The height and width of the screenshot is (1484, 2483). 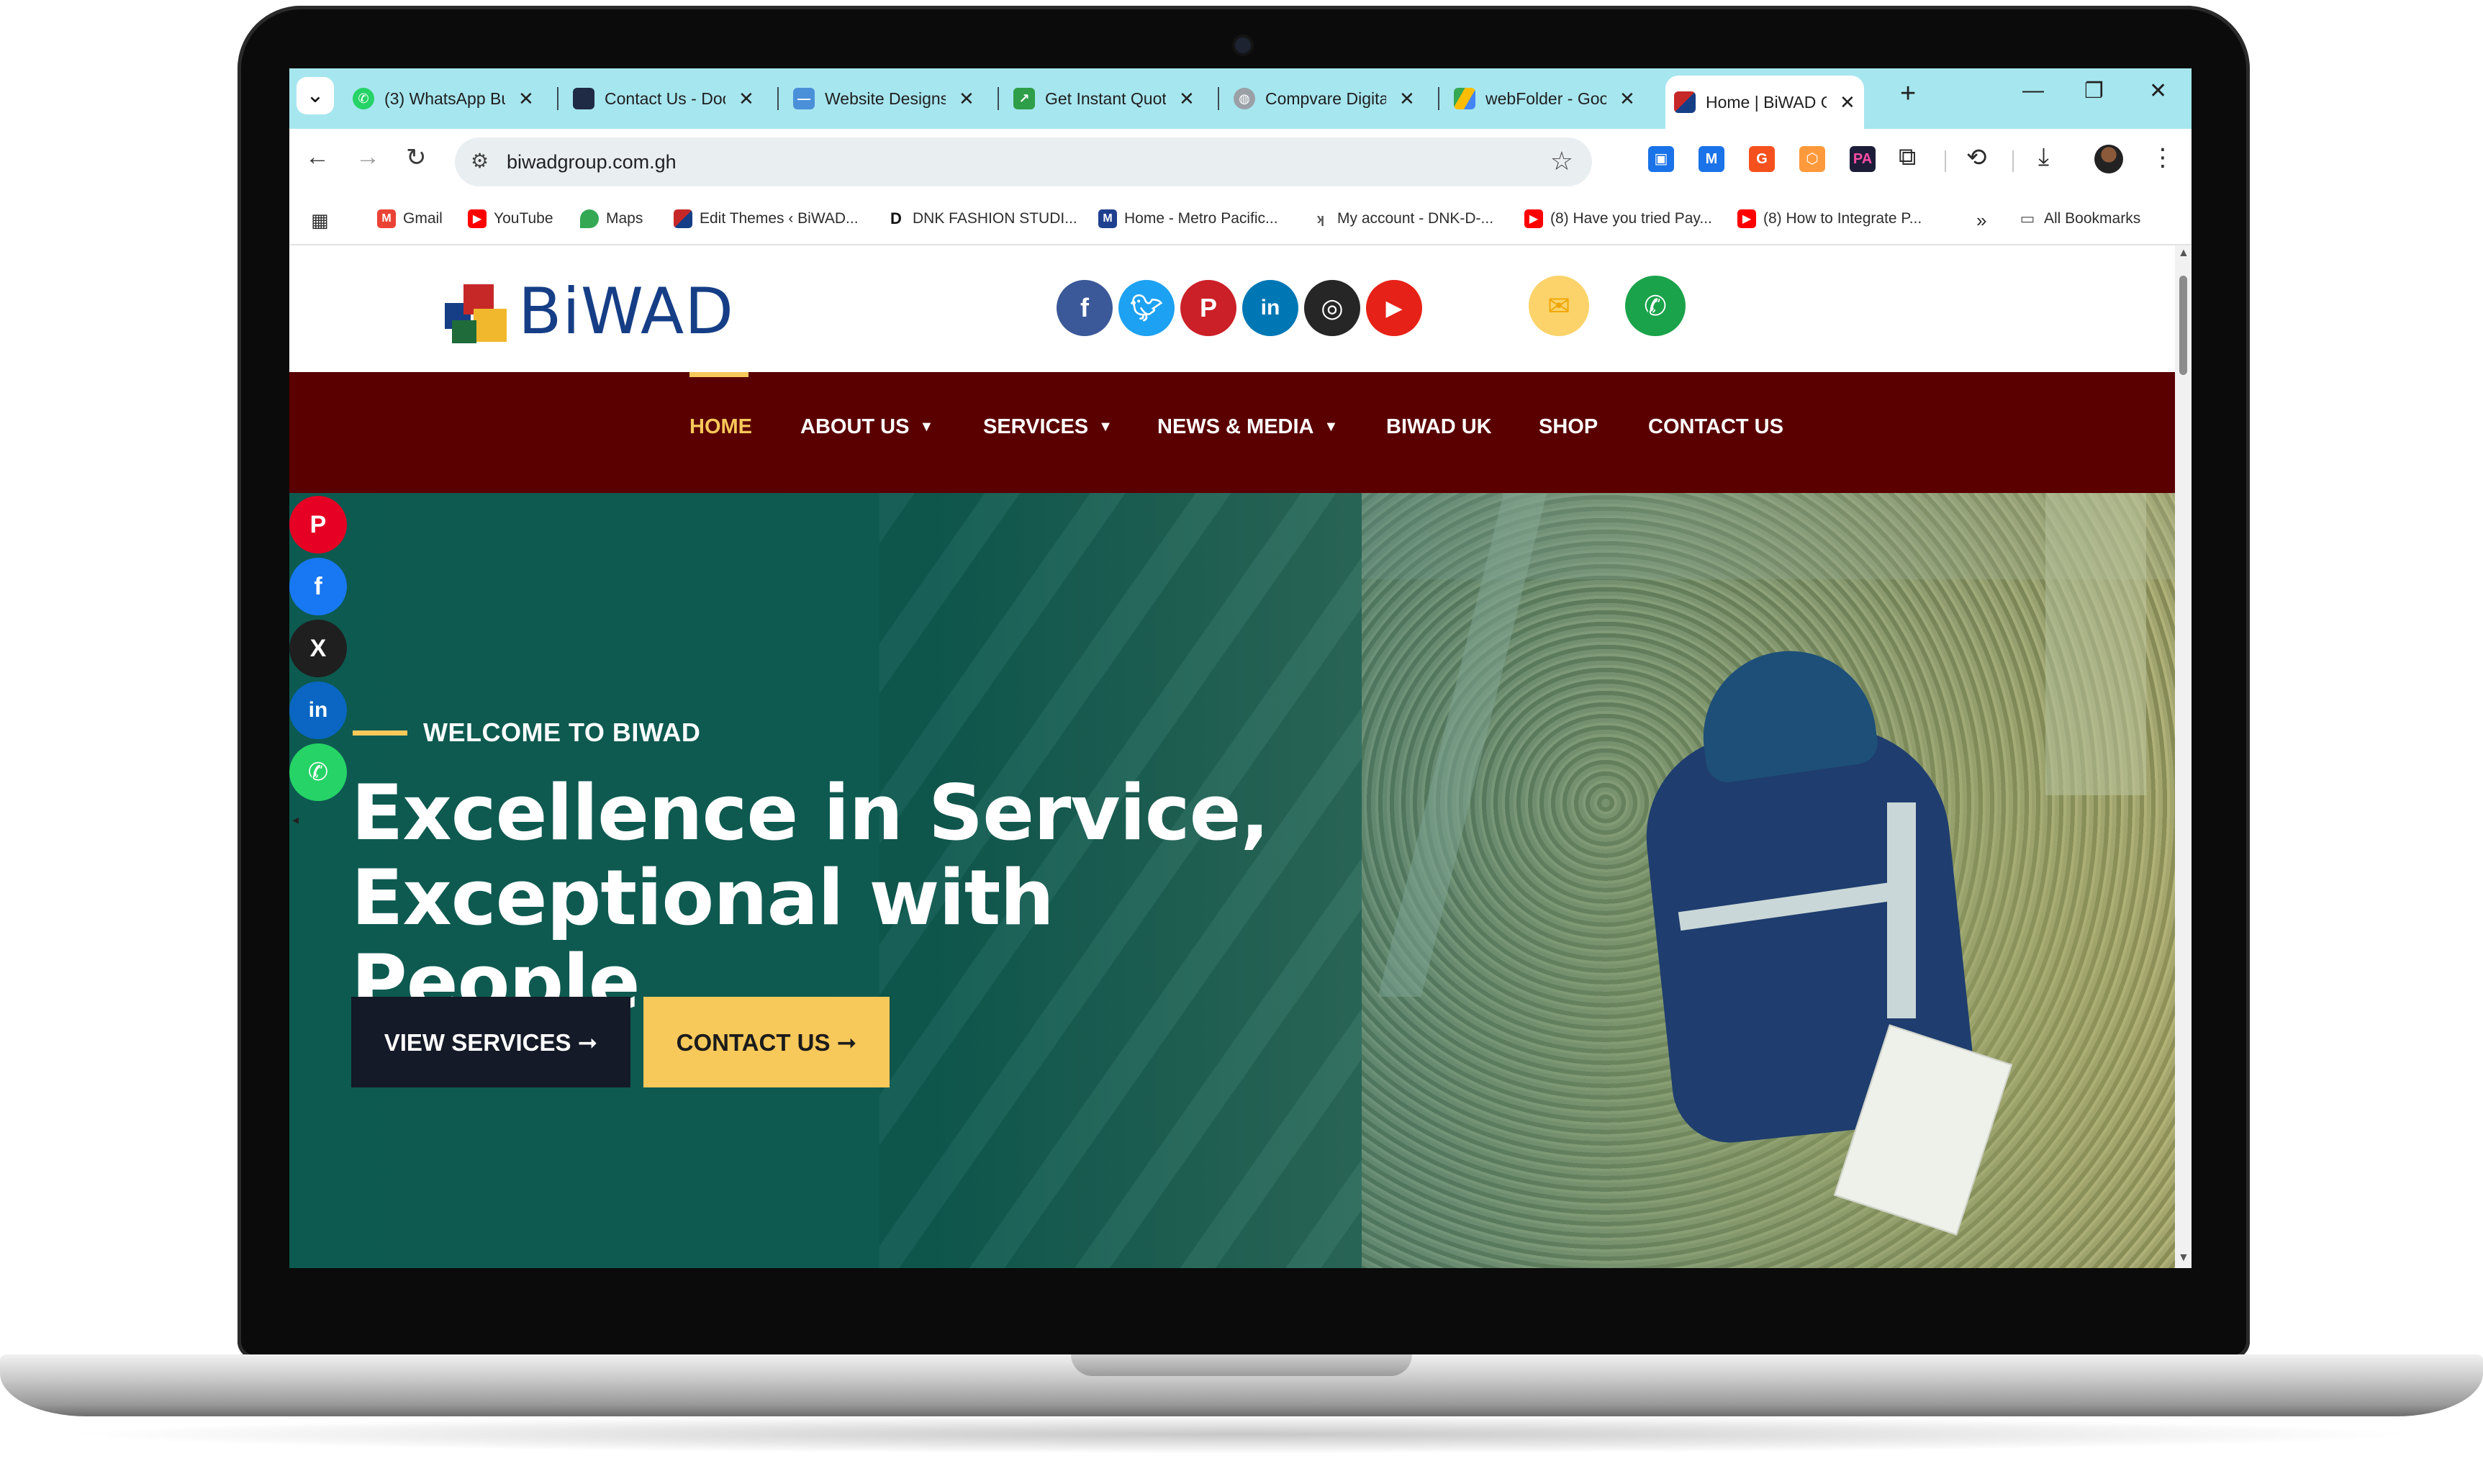 I want to click on pa-extension-icon: PA, so click(x=1863, y=159).